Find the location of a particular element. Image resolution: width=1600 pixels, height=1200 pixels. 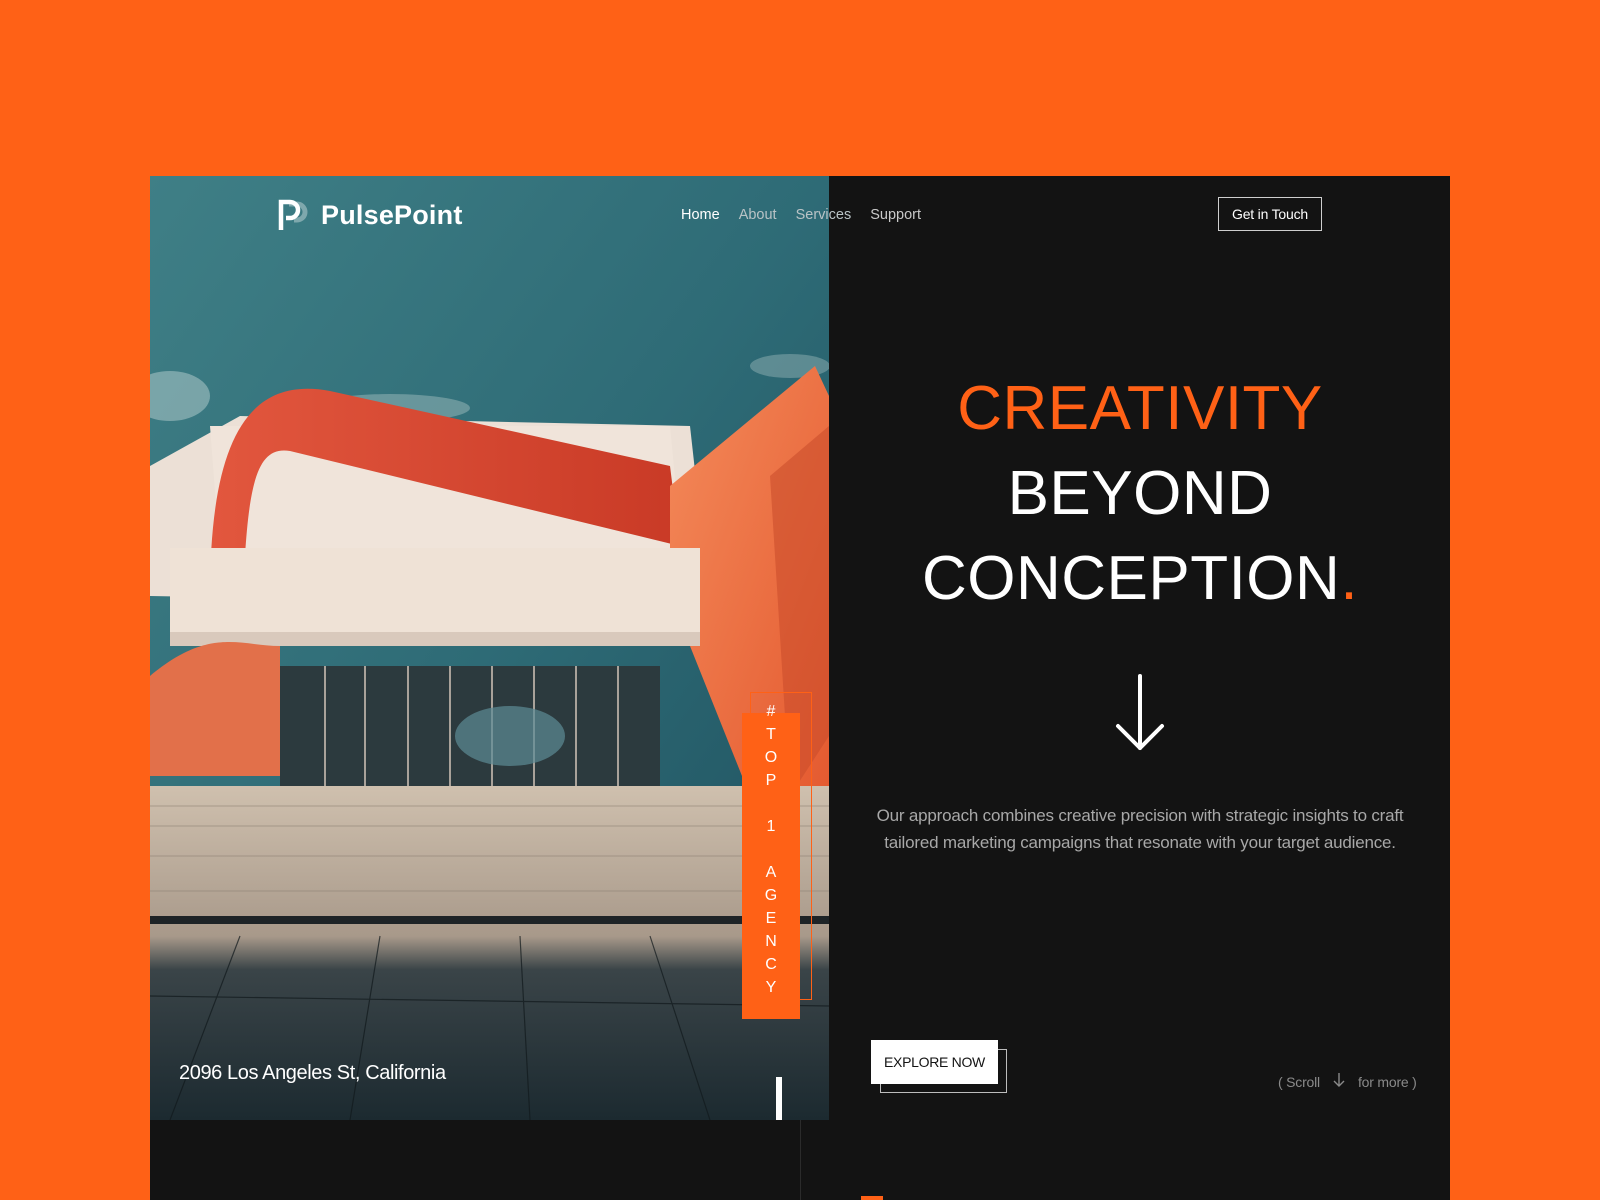

scroll-hint-suffix: for more ) is located at coordinates (1387, 1081).